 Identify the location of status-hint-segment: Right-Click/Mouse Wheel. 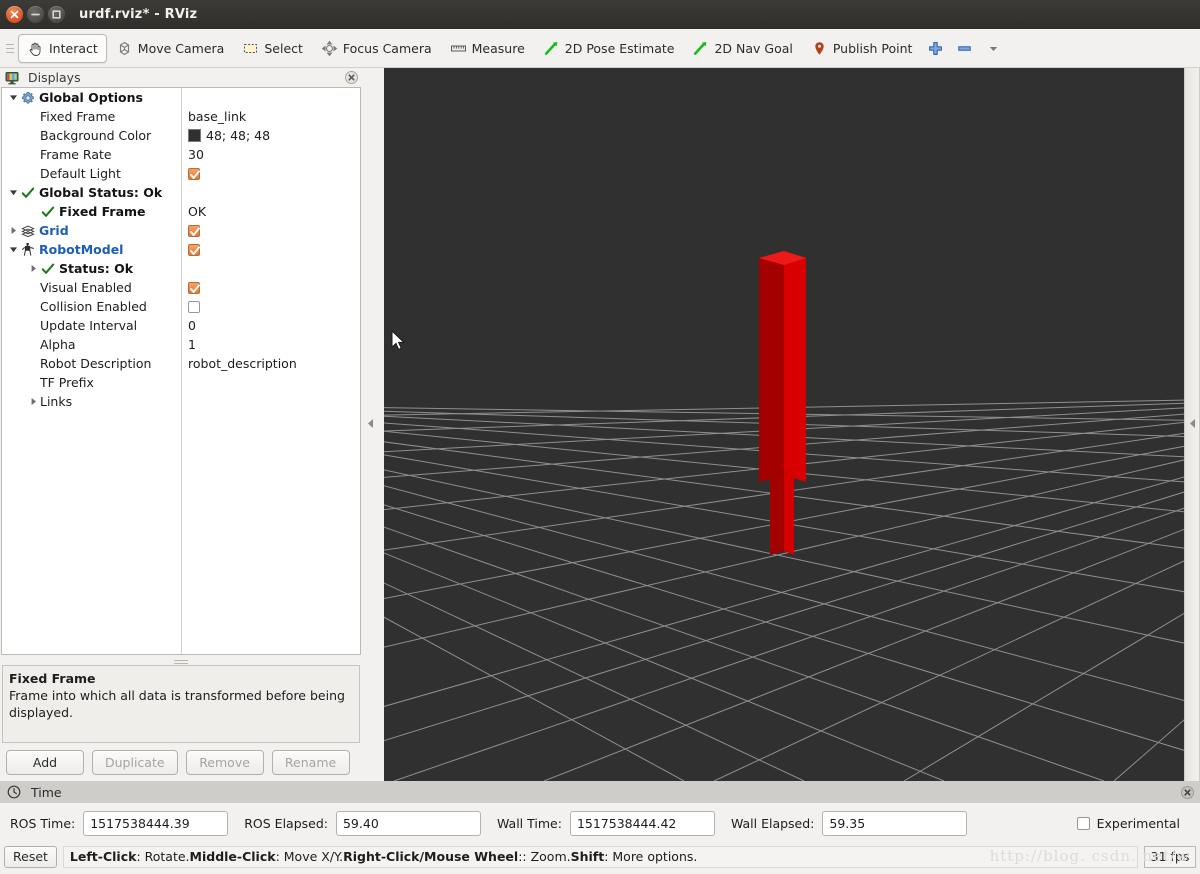
(431, 856).